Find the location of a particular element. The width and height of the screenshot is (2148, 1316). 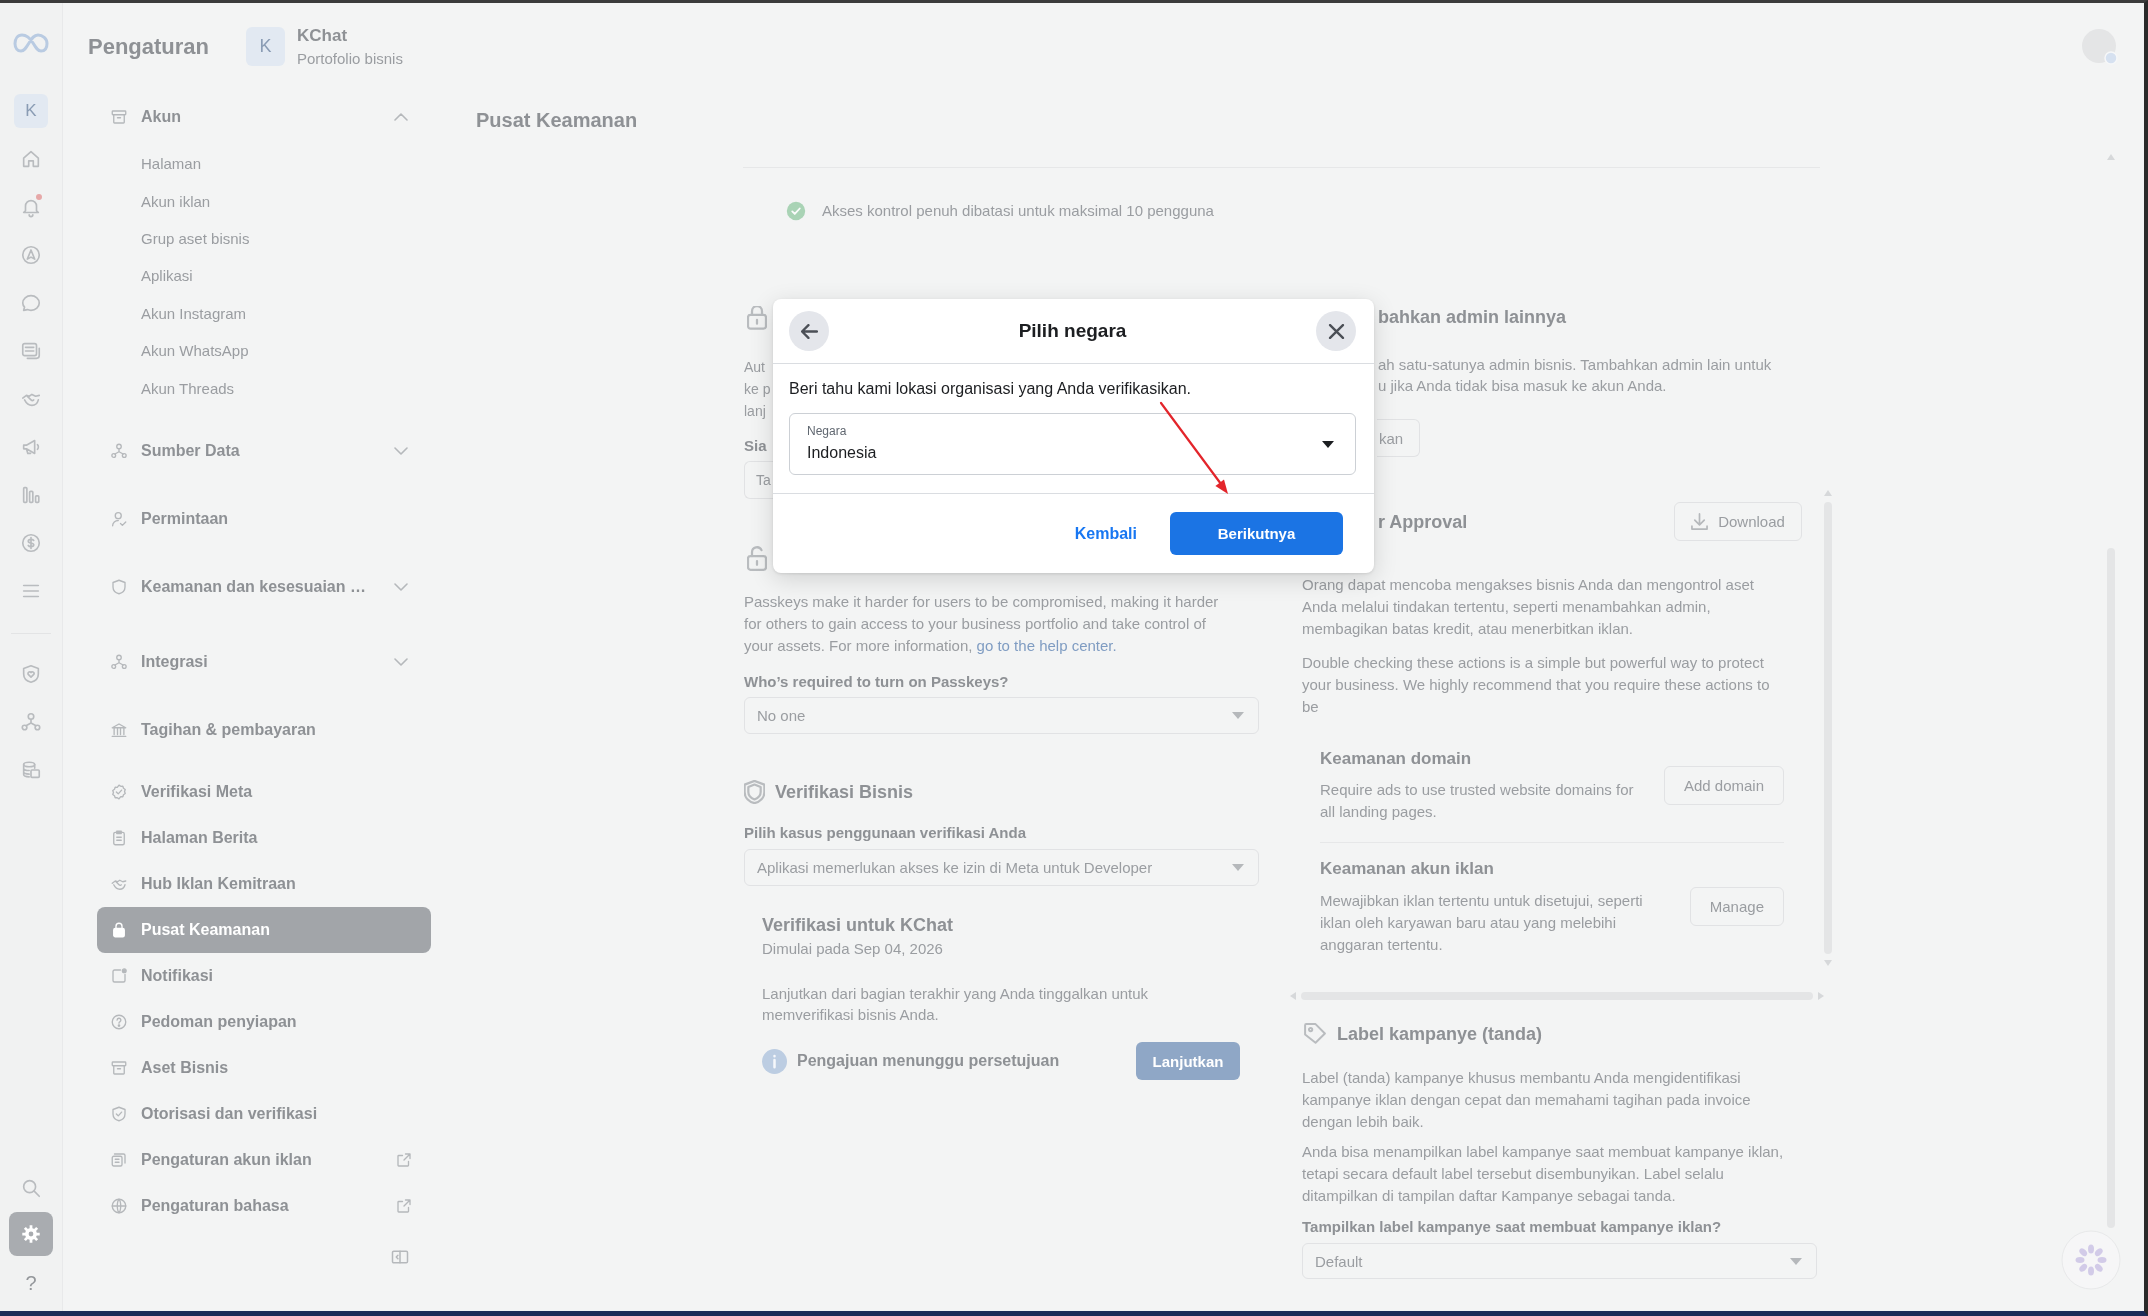

scroll-down-arrow-icon is located at coordinates (1828, 963).